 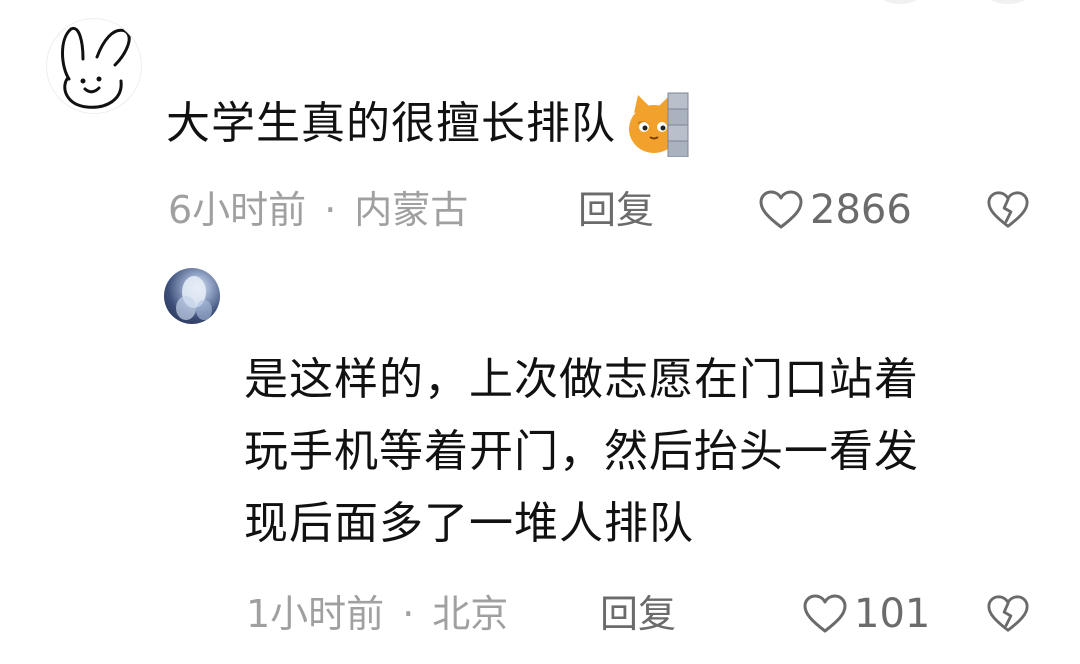 I want to click on comment-body: 大学生真的很擅长排队, so click(x=428, y=124).